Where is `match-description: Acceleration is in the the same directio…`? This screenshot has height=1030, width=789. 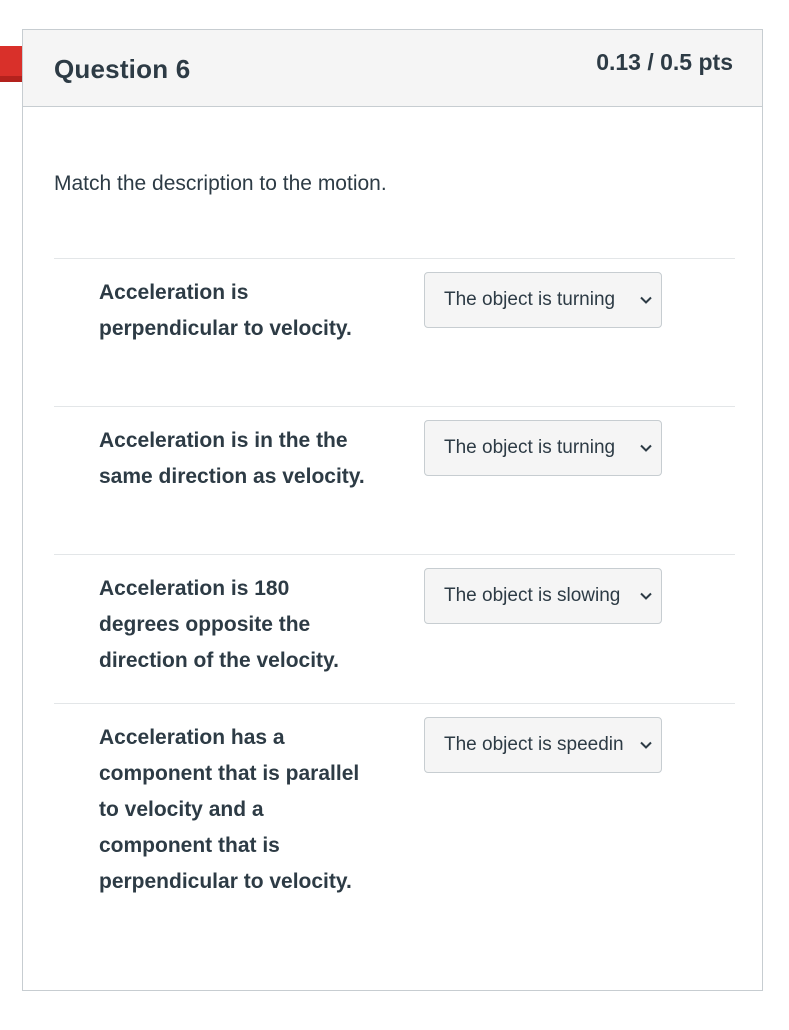
match-description: Acceleration is in the the same directio… is located at coordinates (232, 458).